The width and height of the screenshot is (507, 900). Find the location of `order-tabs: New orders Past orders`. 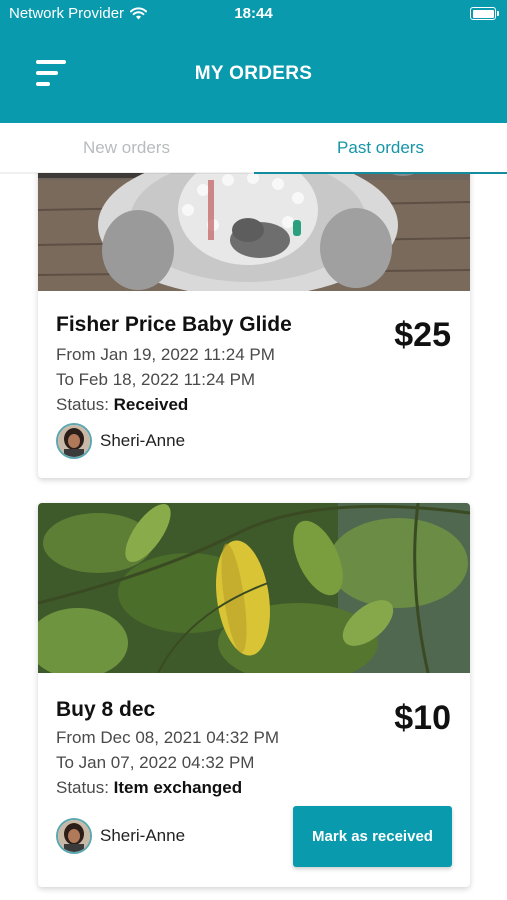

order-tabs: New orders Past orders is located at coordinates (253, 148).